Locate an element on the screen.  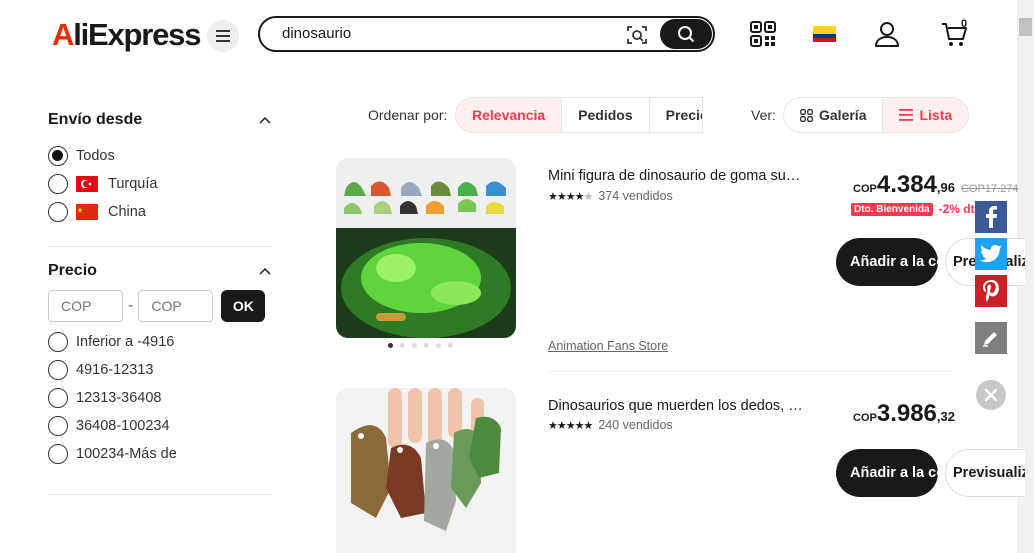
shipping-option-china: China is located at coordinates (160, 212).